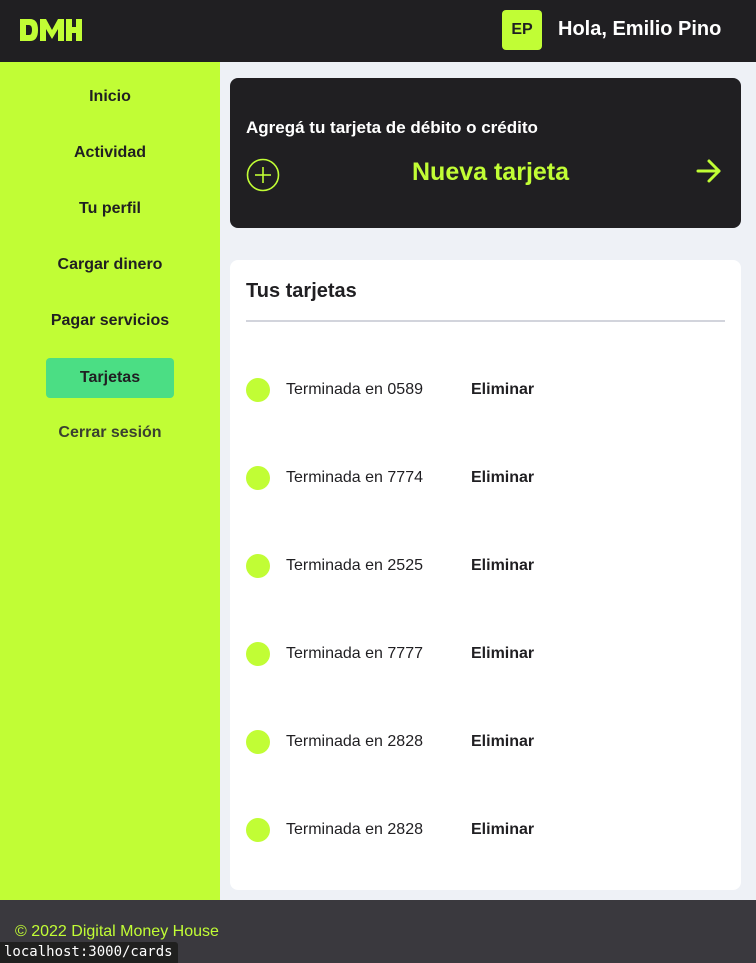  I want to click on card-number-label: Terminada en 7777, so click(354, 653).